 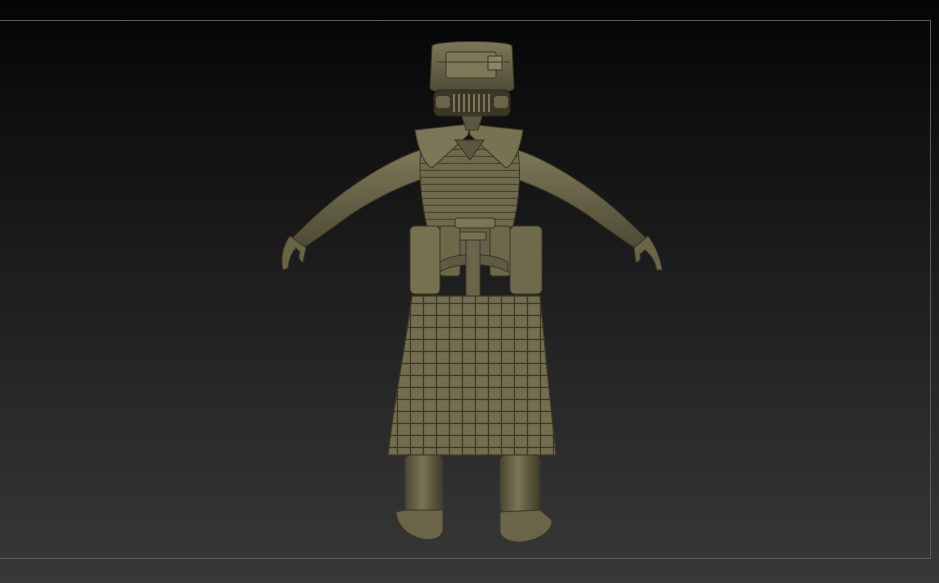 What do you see at coordinates (472, 375) in the screenshot?
I see `tile-skirt` at bounding box center [472, 375].